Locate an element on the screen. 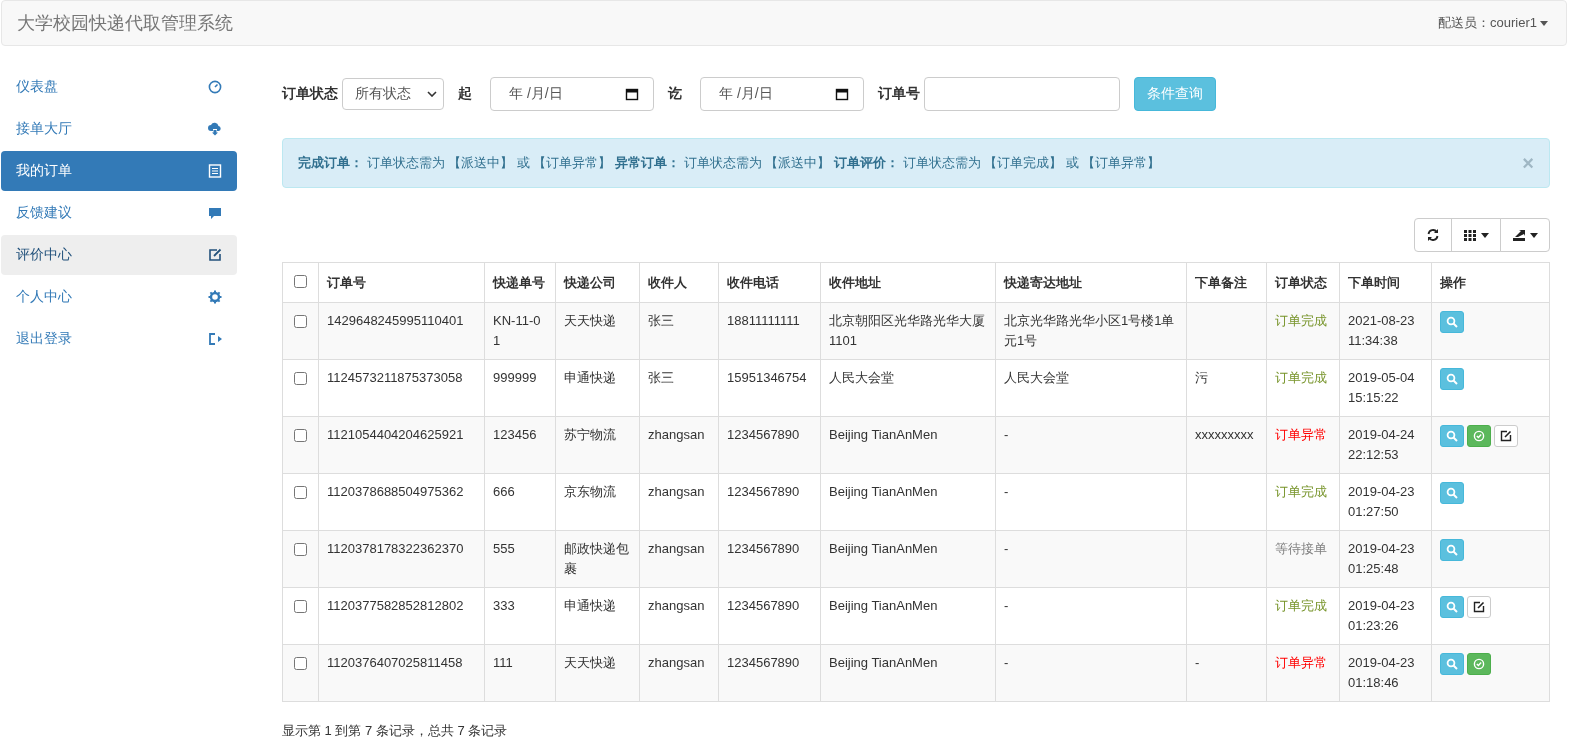 This screenshot has height=747, width=1573. export-button is located at coordinates (1525, 235).